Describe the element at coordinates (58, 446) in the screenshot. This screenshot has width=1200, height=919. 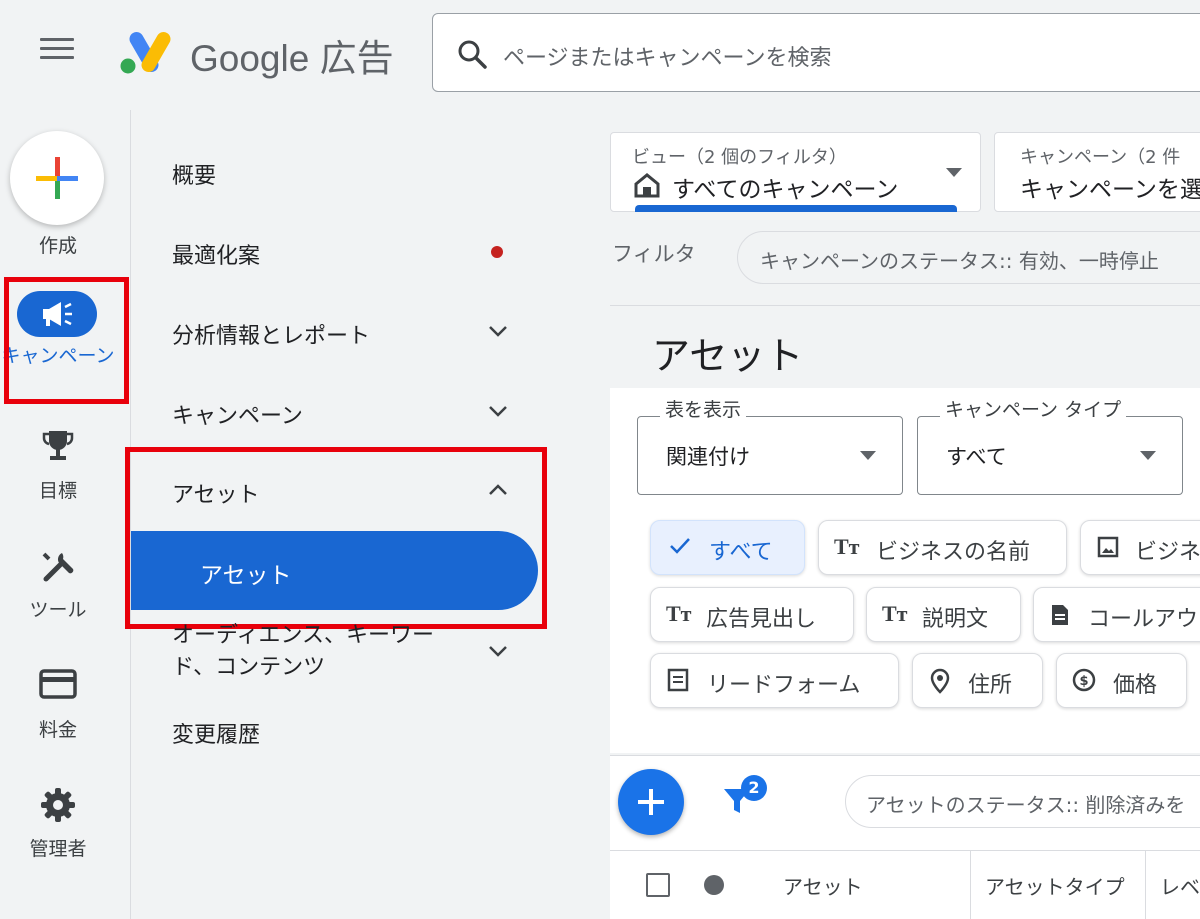
I see `trophy-icon` at that location.